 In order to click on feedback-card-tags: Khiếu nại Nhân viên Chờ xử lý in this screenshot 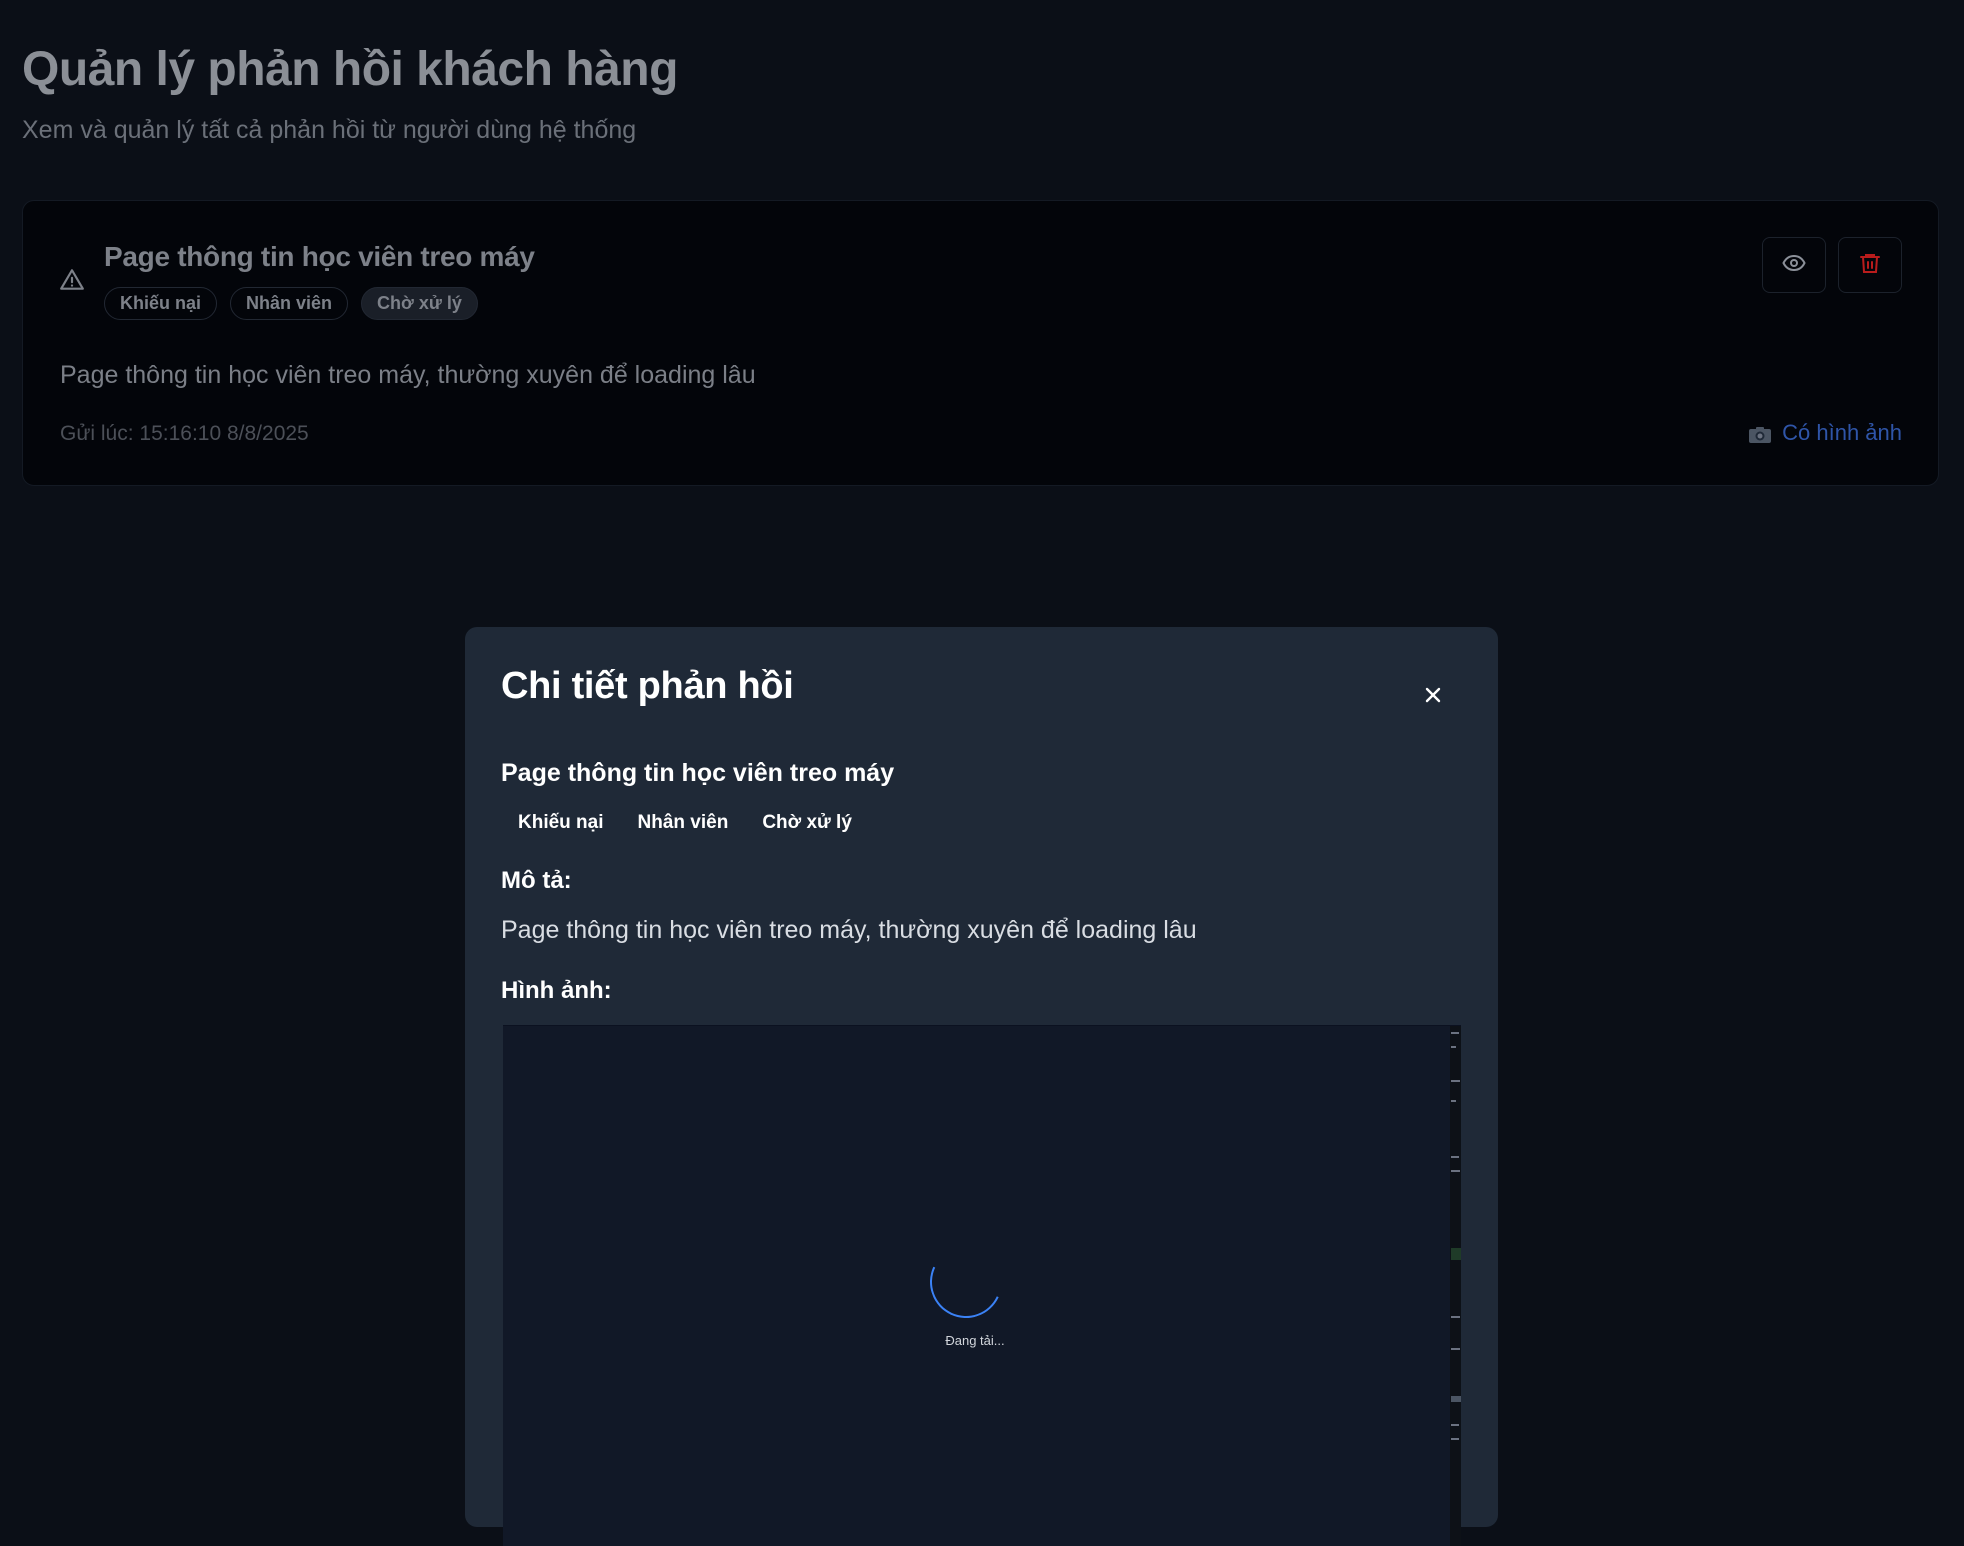, I will do `click(291, 303)`.